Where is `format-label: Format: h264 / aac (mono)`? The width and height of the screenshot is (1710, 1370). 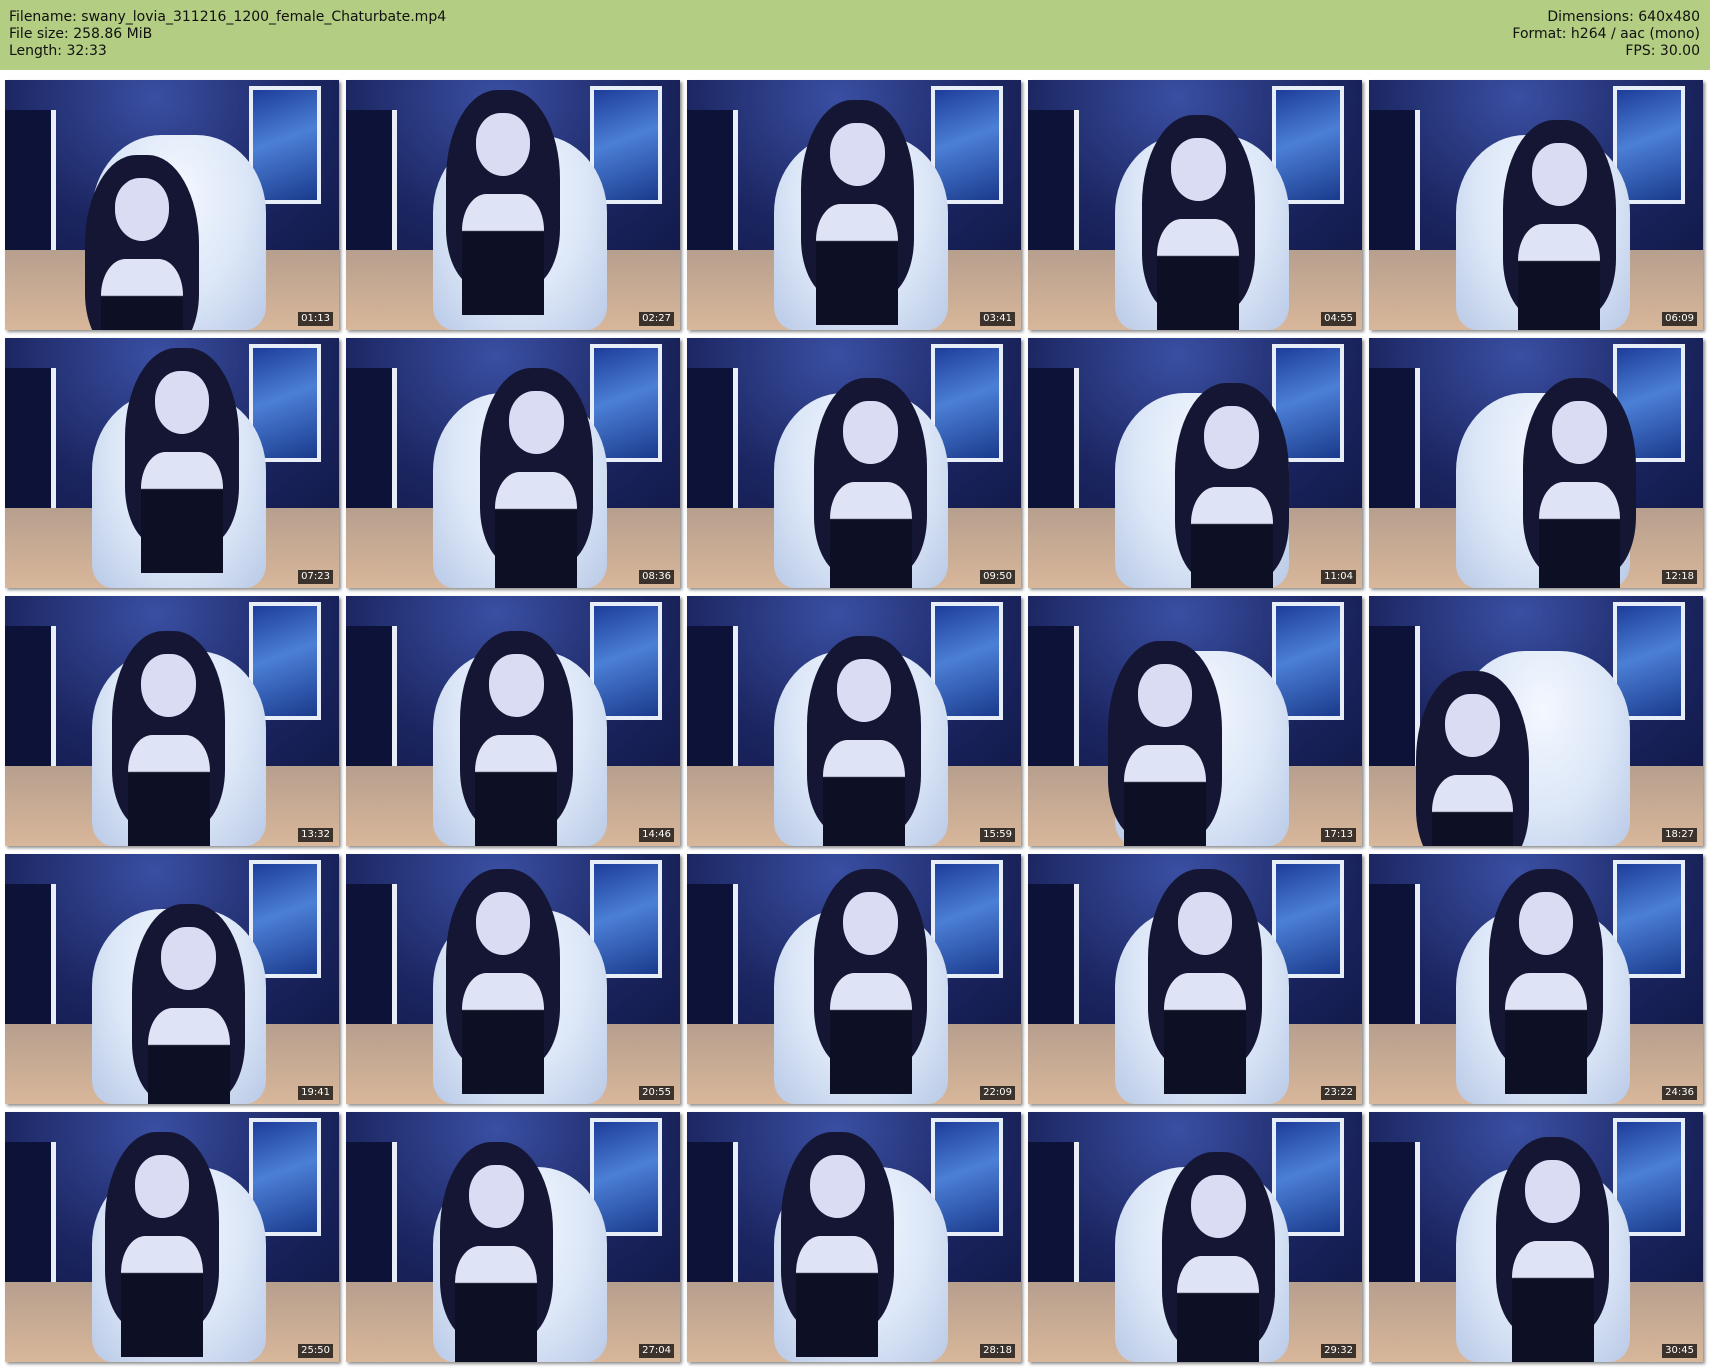 format-label: Format: h264 / aac (mono) is located at coordinates (1606, 34).